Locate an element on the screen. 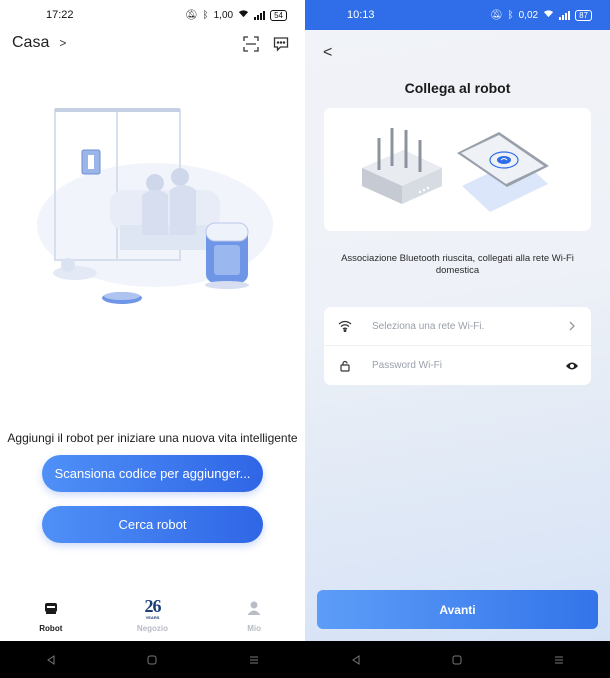 Image resolution: width=610 pixels, height=678 pixels. lock-icon is located at coordinates (345, 366).